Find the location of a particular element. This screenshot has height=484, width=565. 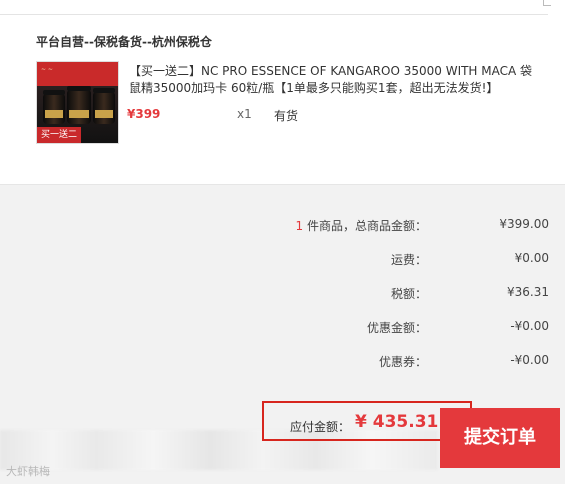

shipping-value: ¥0.00 is located at coordinates (531, 258).